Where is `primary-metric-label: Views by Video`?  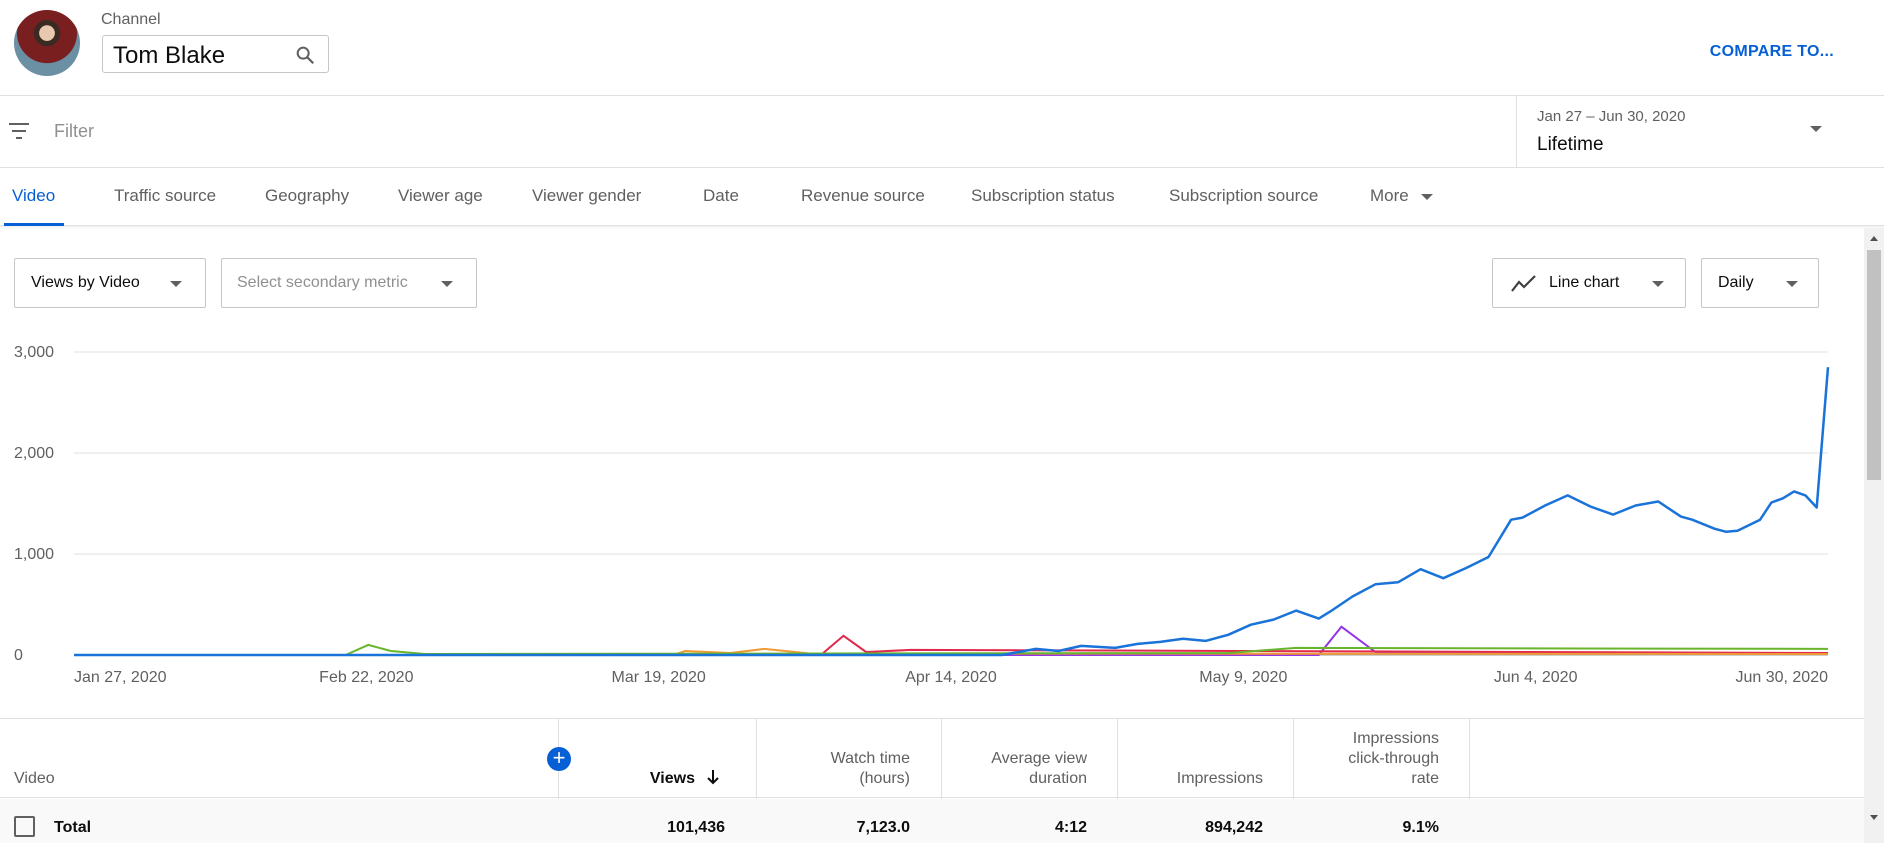
primary-metric-label: Views by Video is located at coordinates (85, 282).